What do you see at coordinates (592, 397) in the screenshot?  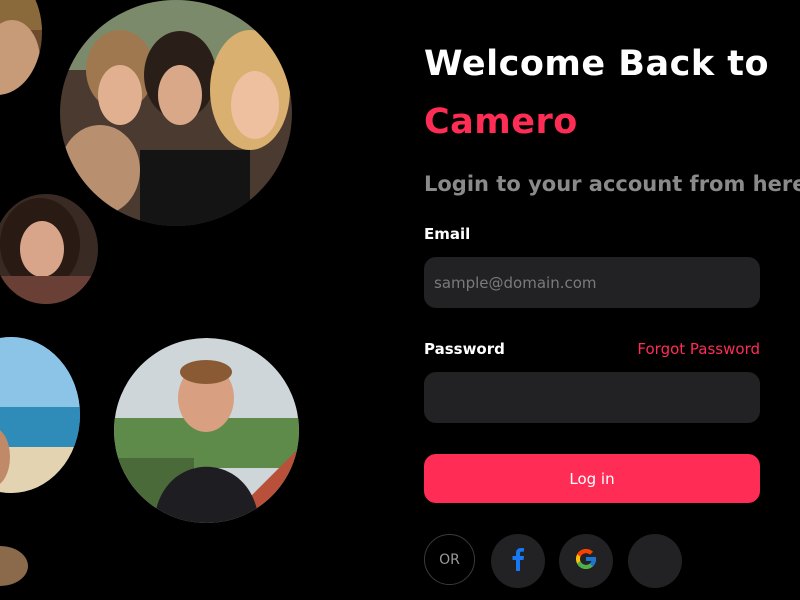 I see `password-field` at bounding box center [592, 397].